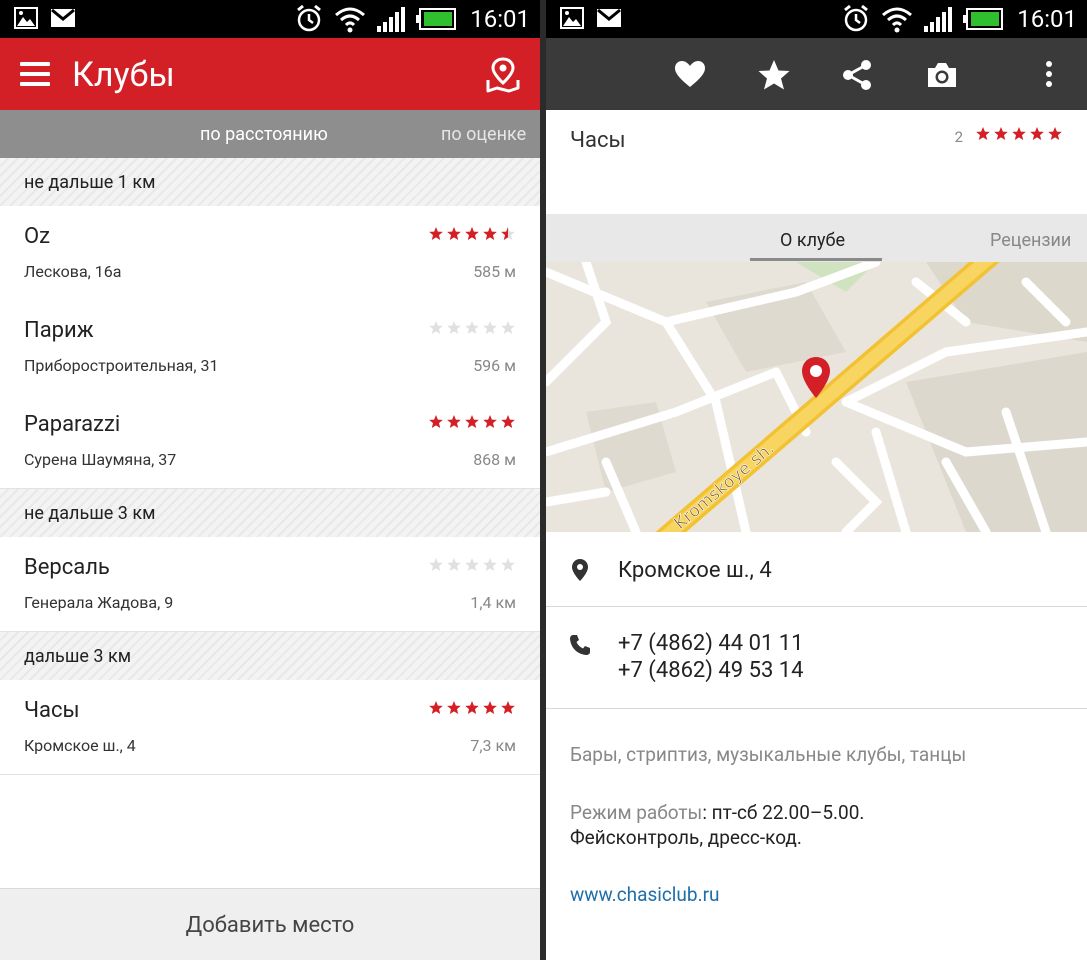 This screenshot has width=1087, height=960. Describe the element at coordinates (264, 134) in the screenshot. I see `tab-by-distance: по расстоянию` at that location.